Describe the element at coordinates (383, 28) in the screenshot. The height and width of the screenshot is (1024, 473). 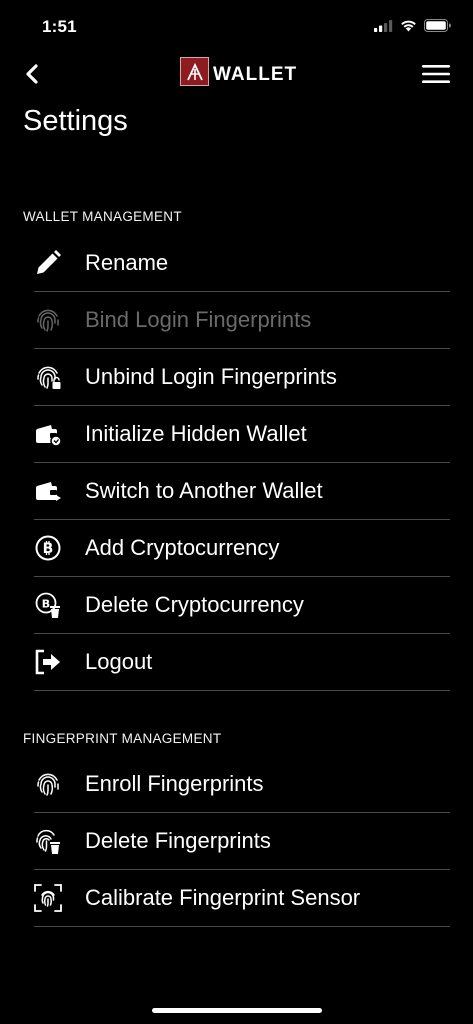
I see `cellular-signal-icon` at that location.